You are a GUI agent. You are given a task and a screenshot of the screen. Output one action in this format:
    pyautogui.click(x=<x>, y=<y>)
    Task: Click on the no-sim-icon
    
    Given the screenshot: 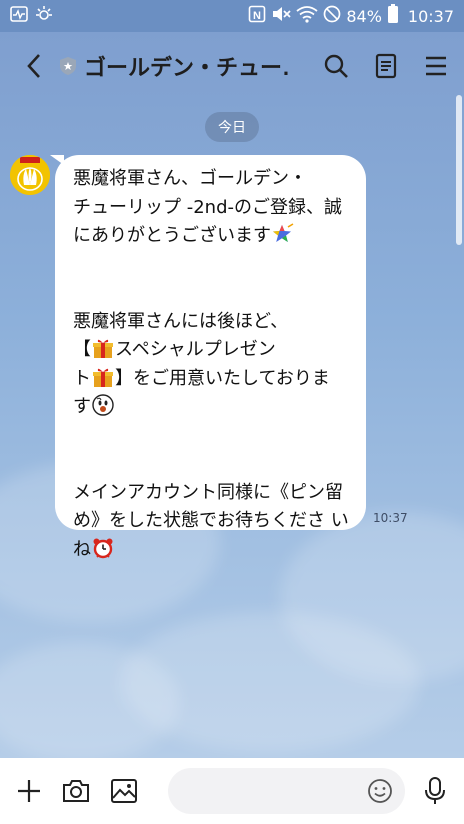 What is the action you would take?
    pyautogui.click(x=332, y=16)
    